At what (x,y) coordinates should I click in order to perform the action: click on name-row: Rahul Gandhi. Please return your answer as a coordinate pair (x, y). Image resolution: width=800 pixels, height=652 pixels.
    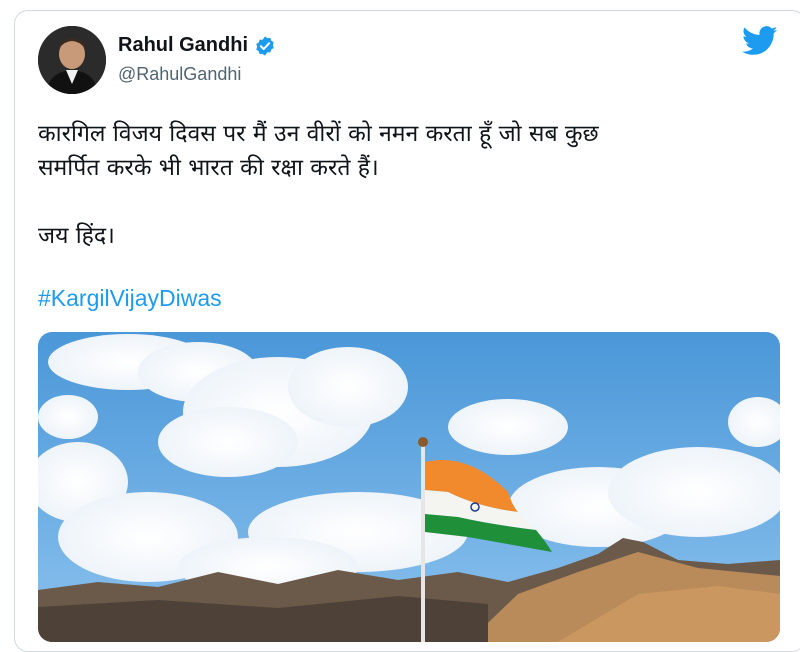
    Looking at the image, I should click on (197, 45).